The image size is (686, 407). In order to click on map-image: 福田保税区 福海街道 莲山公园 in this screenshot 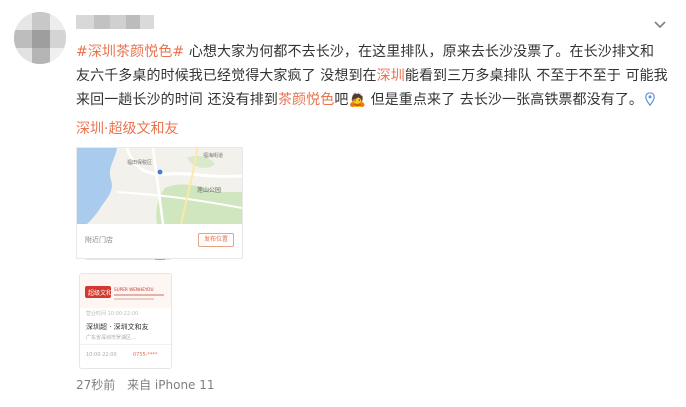, I will do `click(159, 186)`.